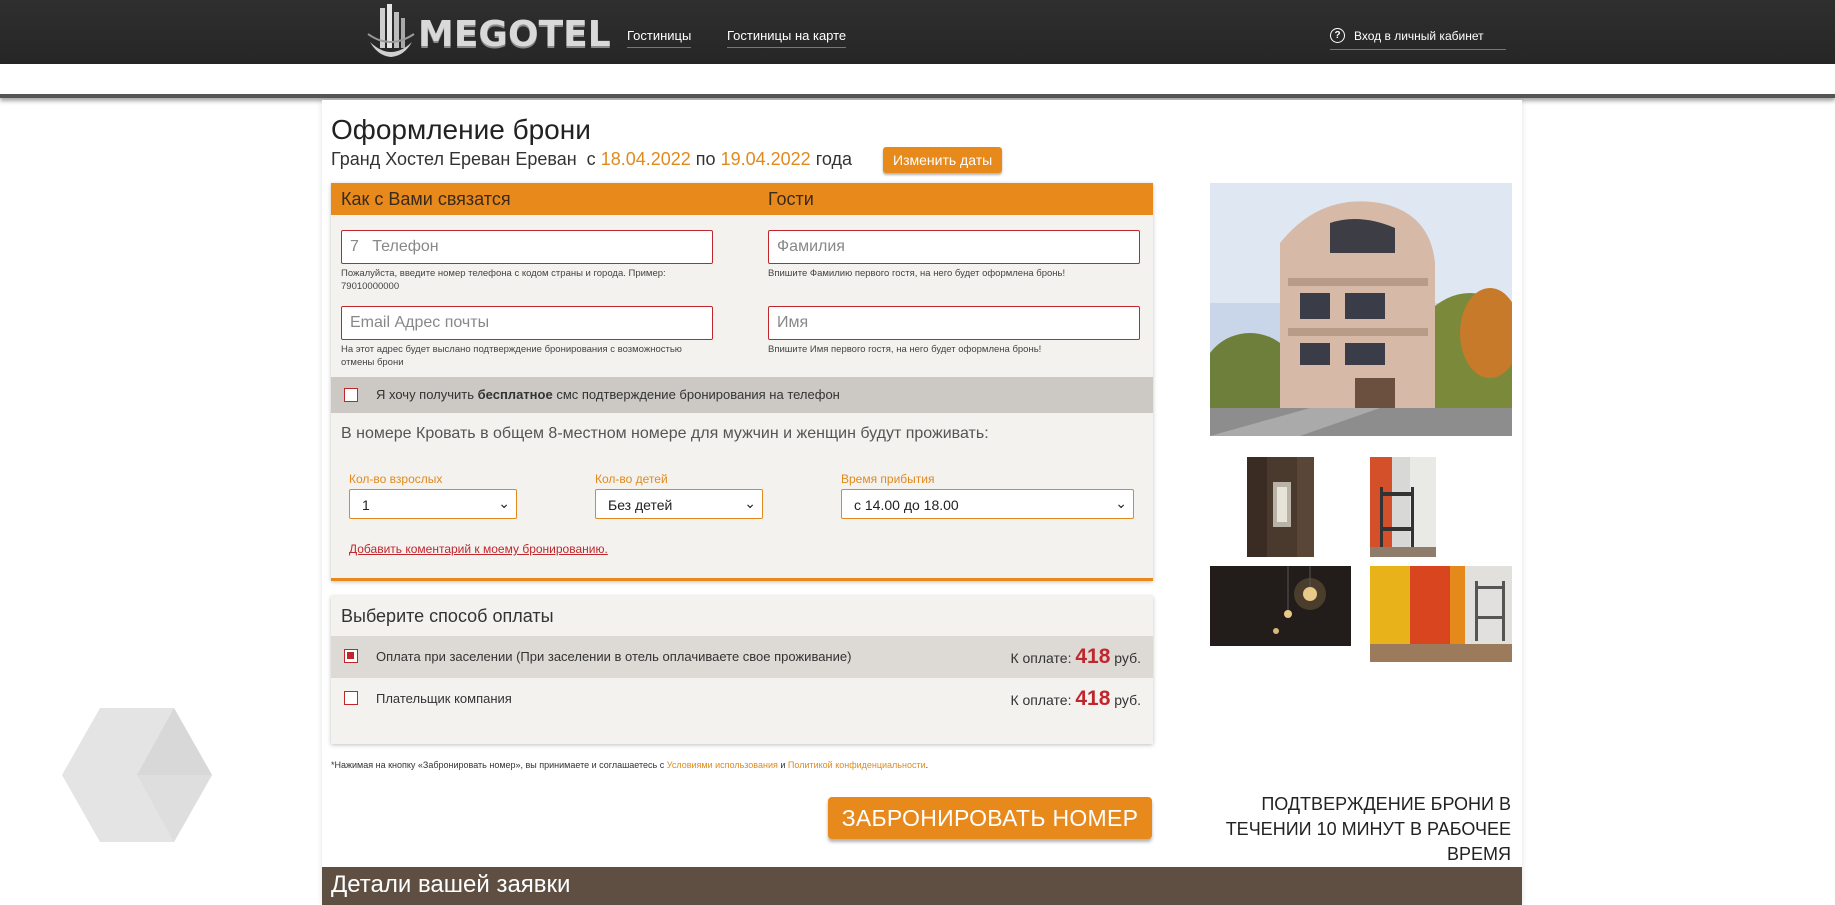  I want to click on payment-on-arrival-checkbox, so click(351, 656).